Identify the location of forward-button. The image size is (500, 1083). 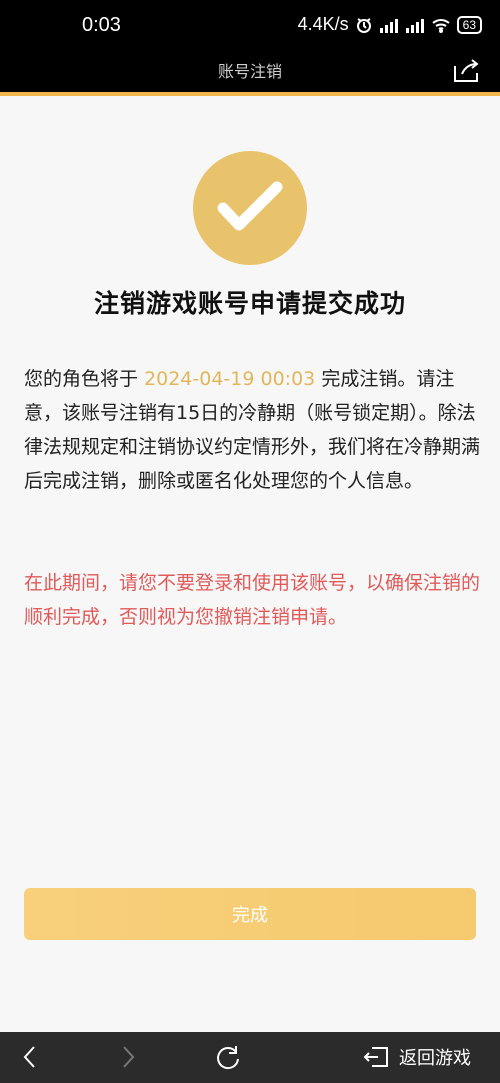
(128, 1057).